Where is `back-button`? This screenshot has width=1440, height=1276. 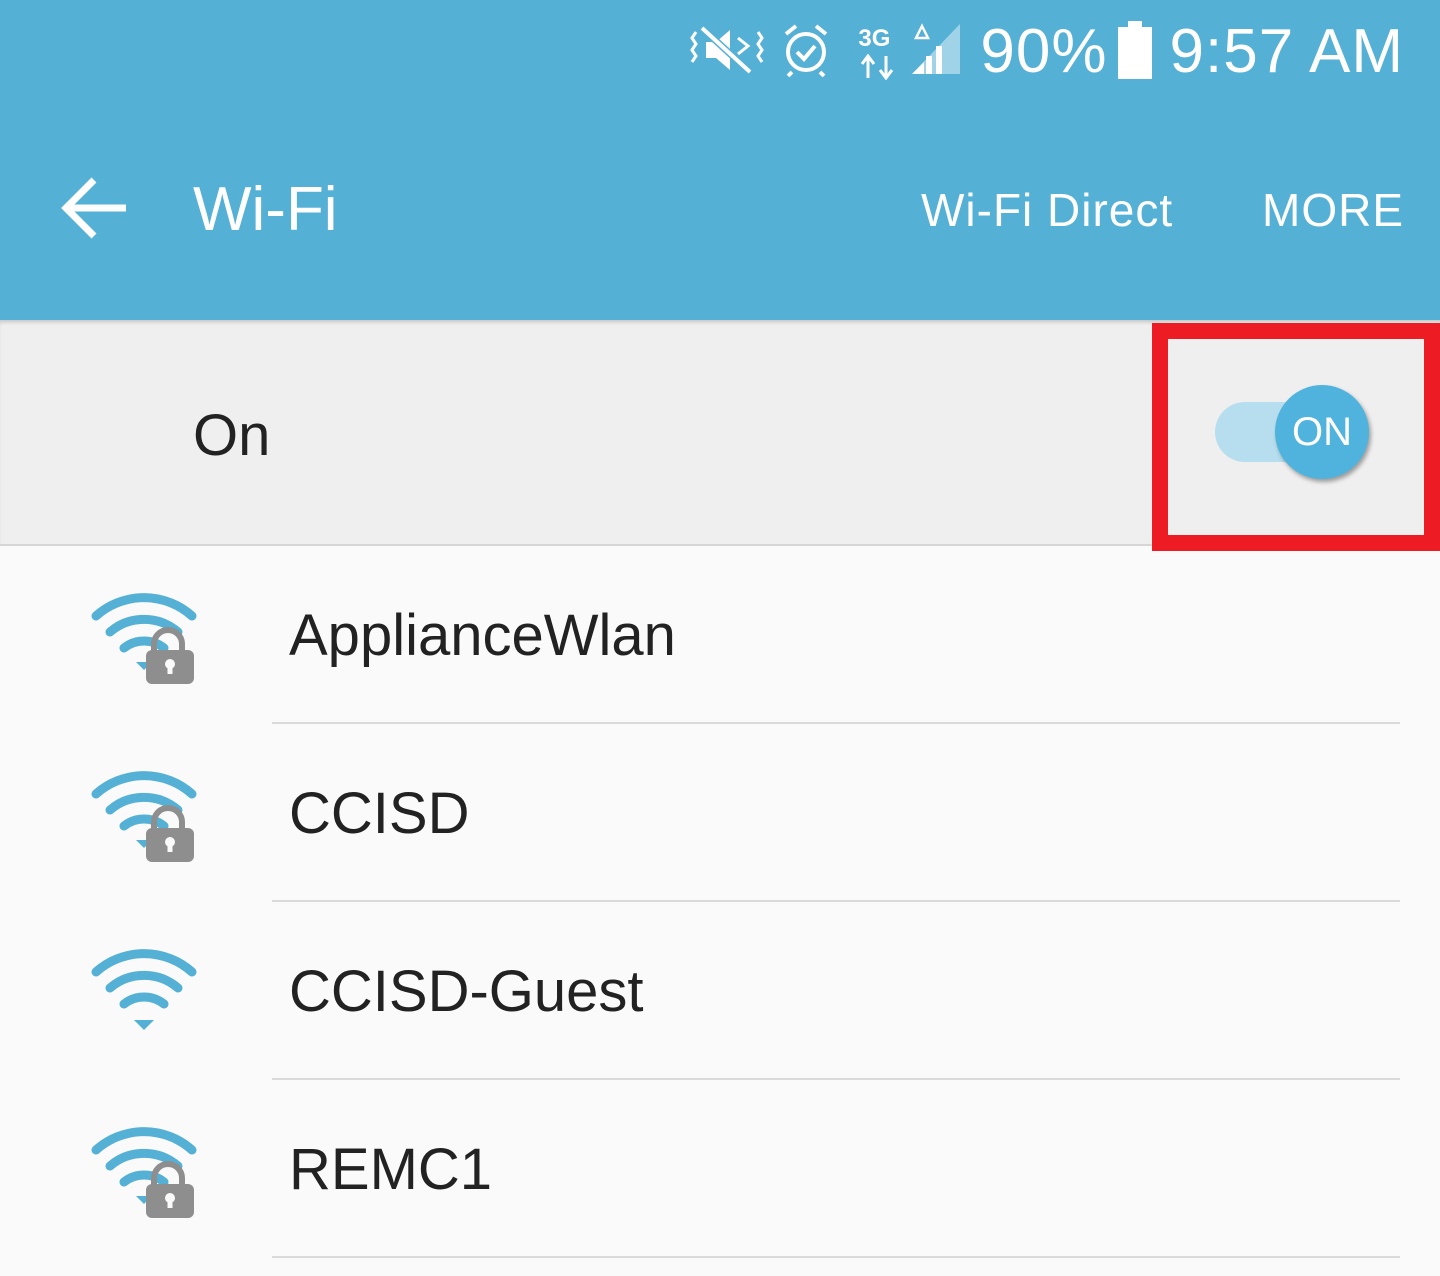 back-button is located at coordinates (96, 210).